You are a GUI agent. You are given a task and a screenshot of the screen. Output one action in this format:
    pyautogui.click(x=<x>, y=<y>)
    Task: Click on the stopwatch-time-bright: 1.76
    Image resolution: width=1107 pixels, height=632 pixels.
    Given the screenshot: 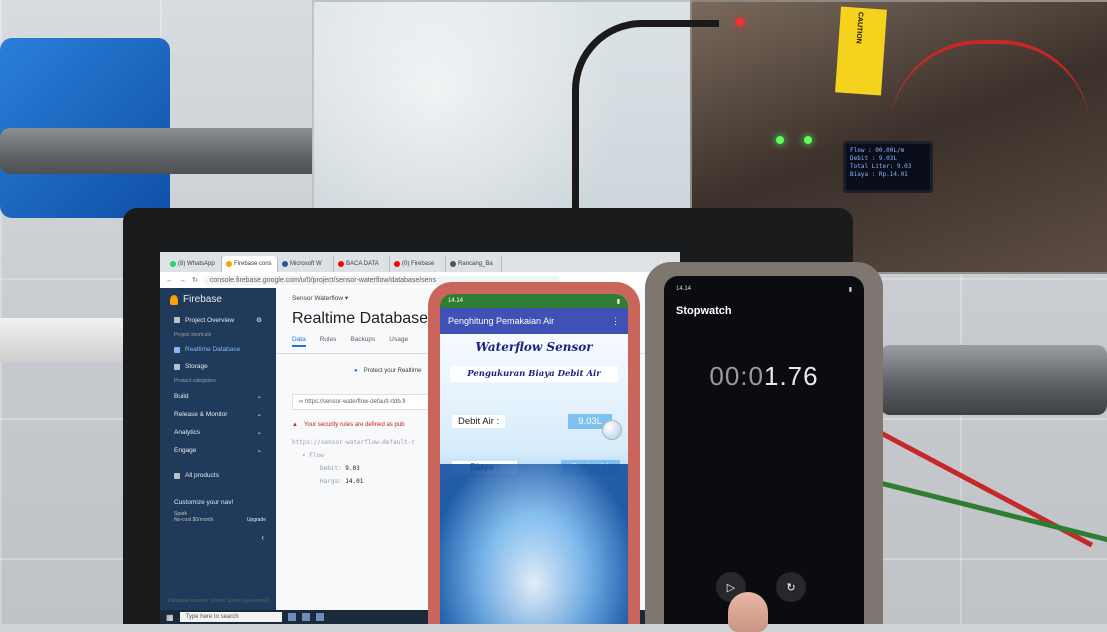 What is the action you would take?
    pyautogui.click(x=791, y=376)
    